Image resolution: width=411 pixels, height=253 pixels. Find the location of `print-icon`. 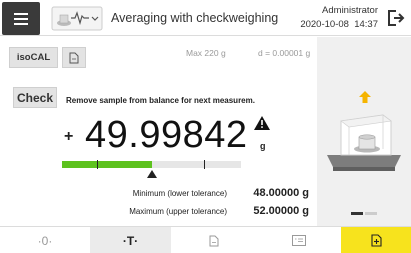

print-icon is located at coordinates (298, 240).